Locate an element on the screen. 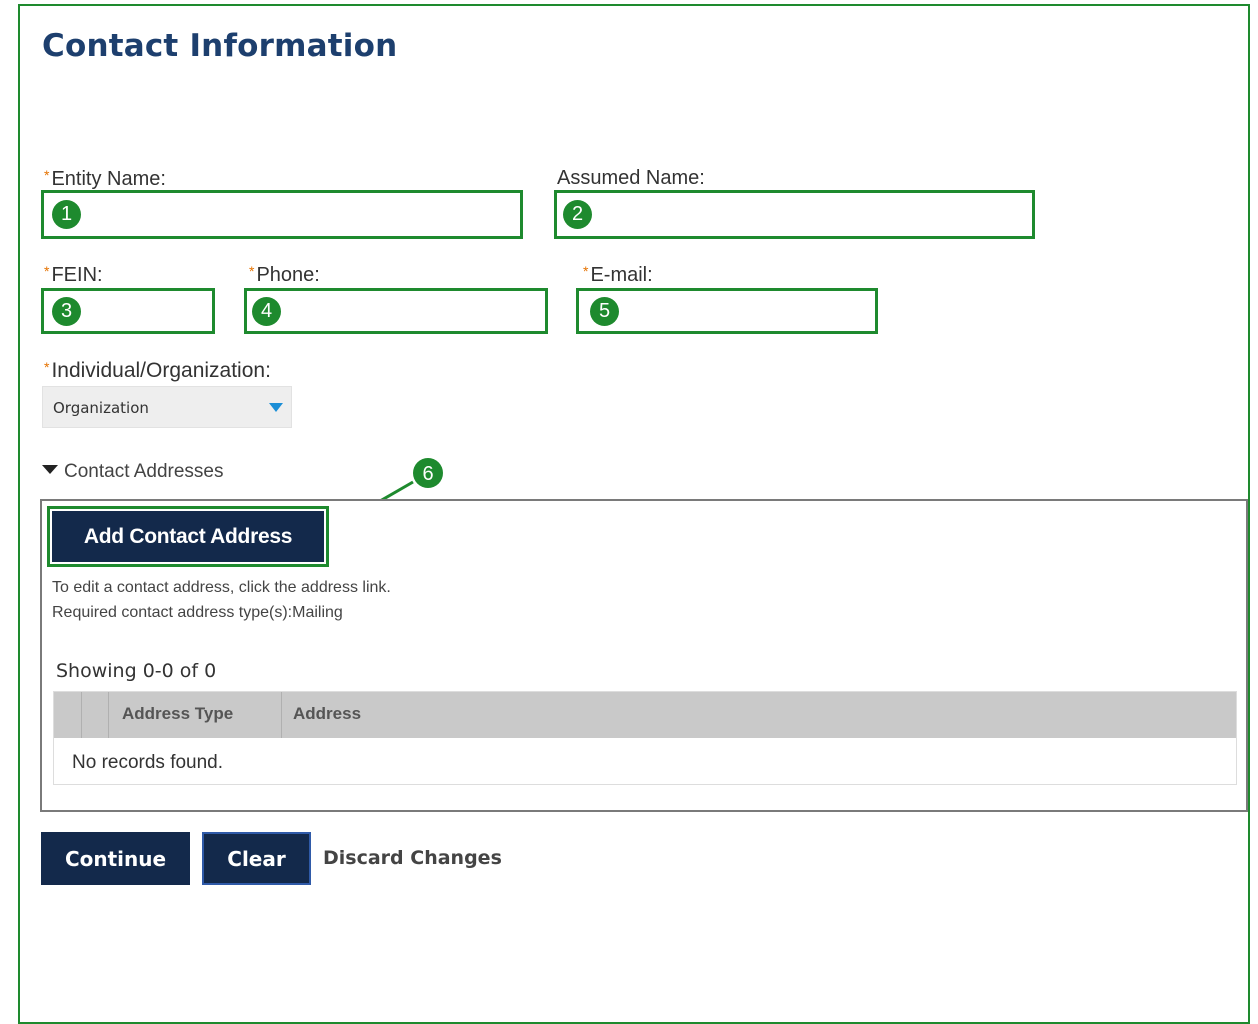 Image resolution: width=1258 pixels, height=1024 pixels. assumed-name-label-text: Assumed Name: is located at coordinates (631, 178).